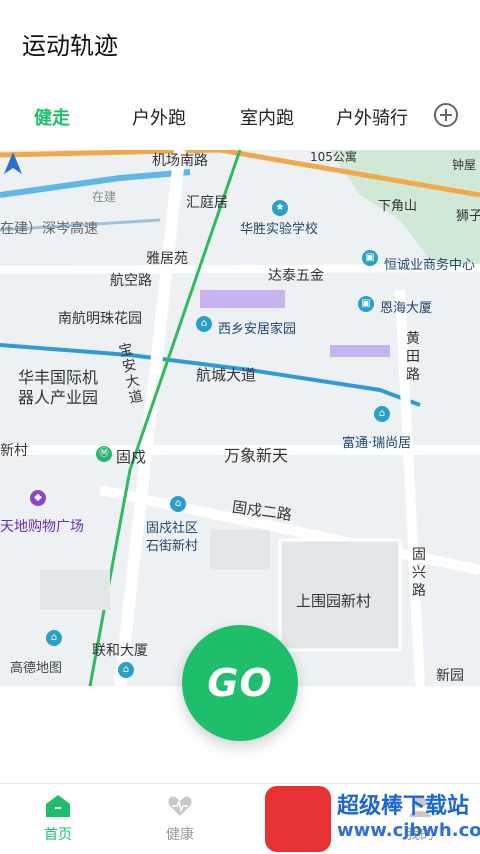  What do you see at coordinates (419, 573) in the screenshot?
I see `map-label-guxinglu: 固兴路` at bounding box center [419, 573].